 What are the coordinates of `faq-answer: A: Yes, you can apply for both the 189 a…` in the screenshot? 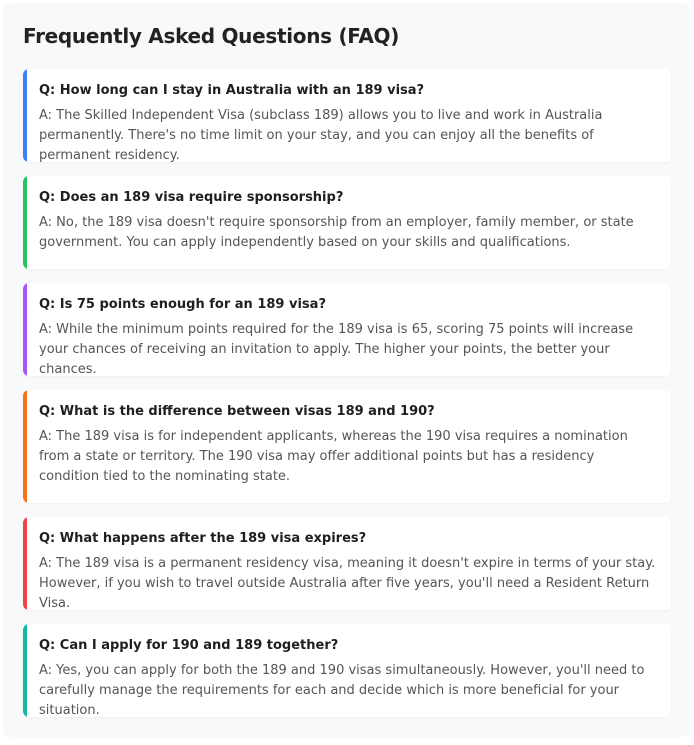 It's located at (342, 690).